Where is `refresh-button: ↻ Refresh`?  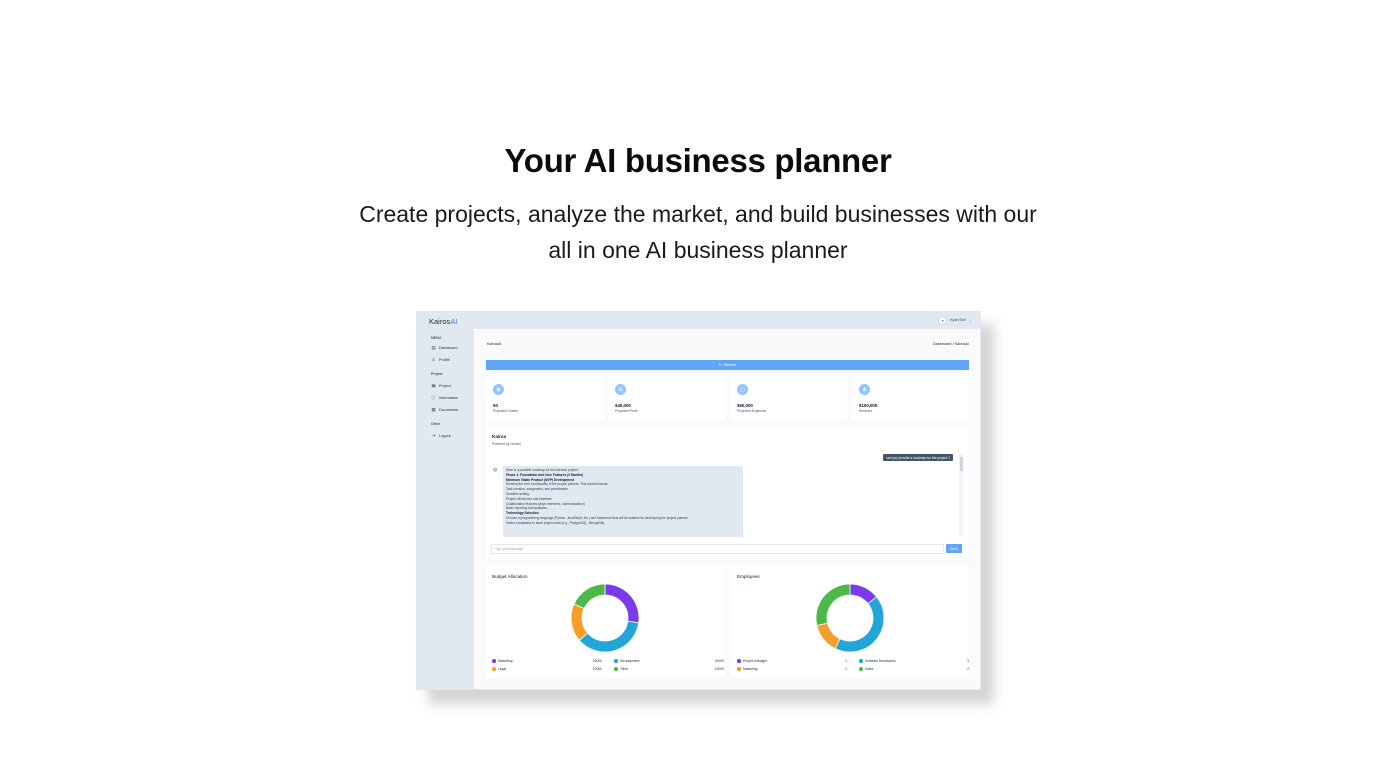 refresh-button: ↻ Refresh is located at coordinates (727, 365).